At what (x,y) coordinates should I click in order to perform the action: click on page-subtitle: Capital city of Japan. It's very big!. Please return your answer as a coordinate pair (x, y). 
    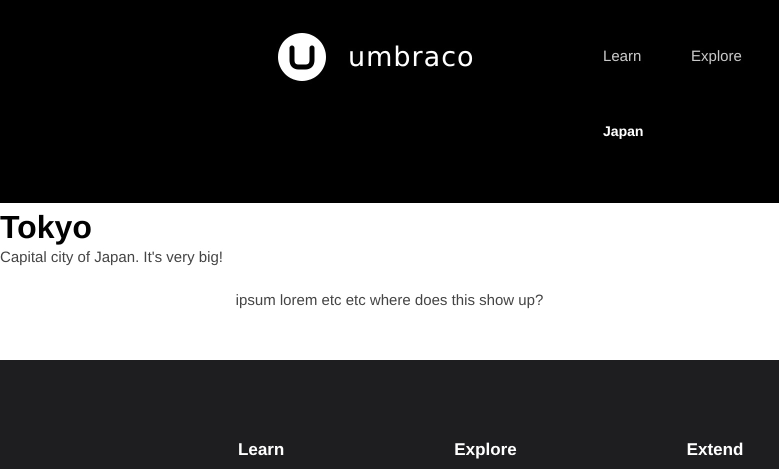
    Looking at the image, I should click on (112, 257).